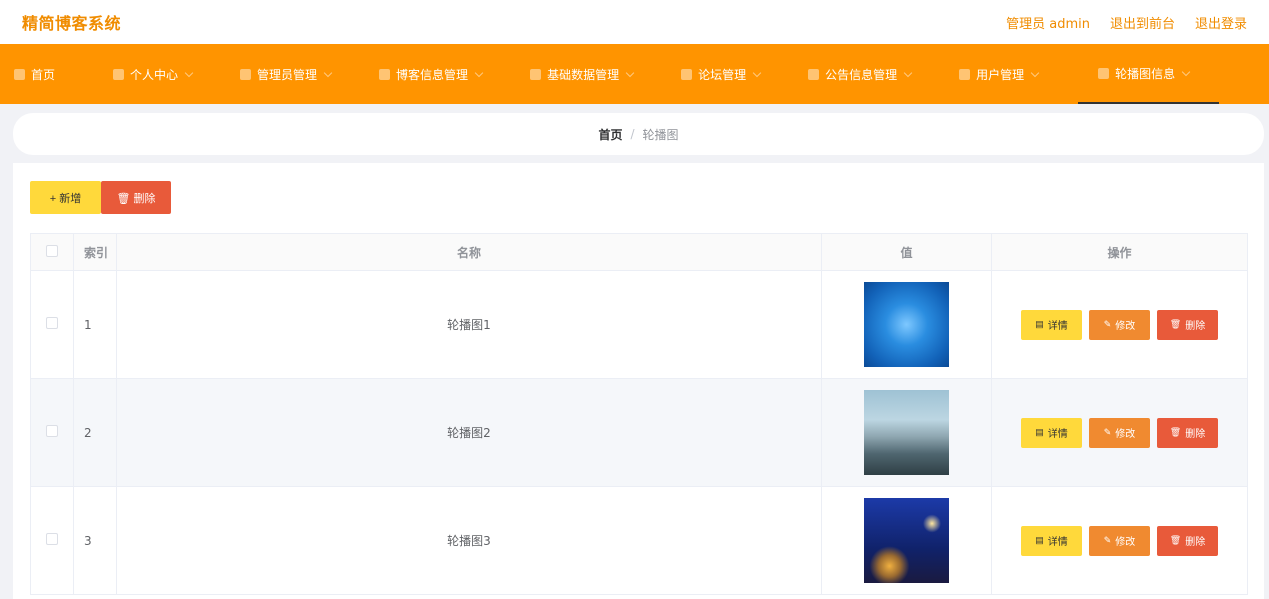 Image resolution: width=1269 pixels, height=599 pixels. I want to click on home-icon, so click(19, 74).